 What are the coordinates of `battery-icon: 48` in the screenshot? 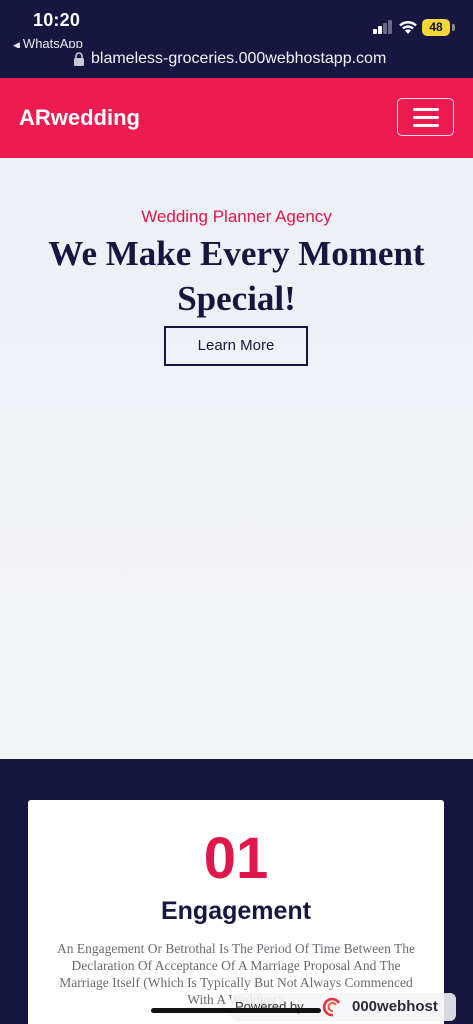 It's located at (436, 27).